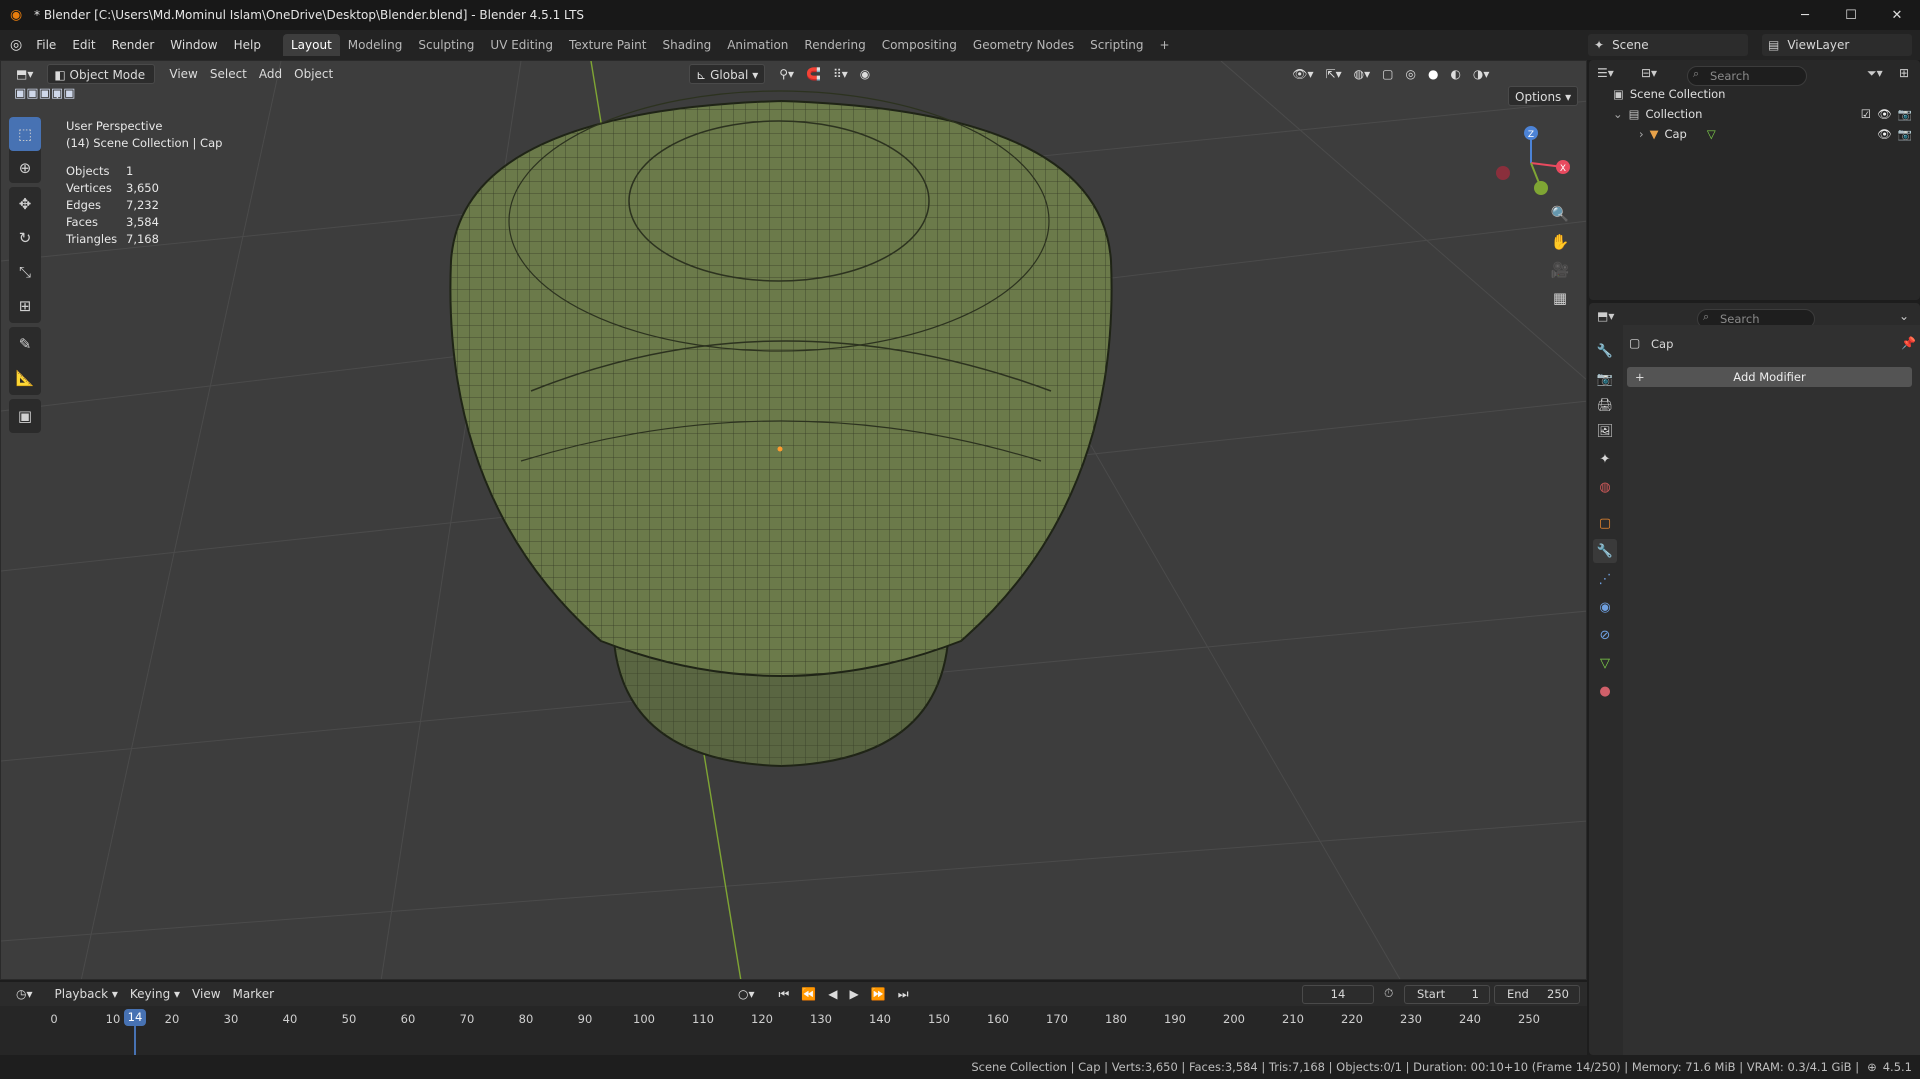 Image resolution: width=1920 pixels, height=1079 pixels. Describe the element at coordinates (24, 74) in the screenshot. I see `editor-type-icon: ⬒▾` at that location.